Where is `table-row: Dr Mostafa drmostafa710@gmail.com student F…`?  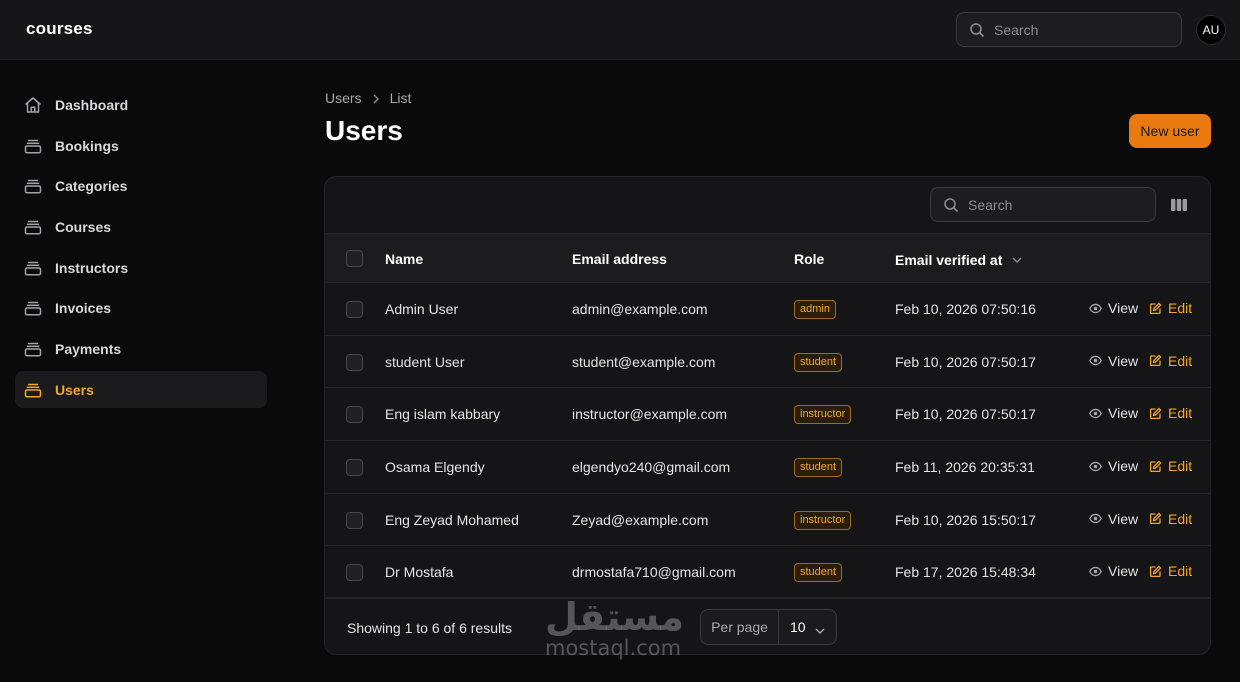
table-row: Dr Mostafa drmostafa710@gmail.com student F… is located at coordinates (767, 573).